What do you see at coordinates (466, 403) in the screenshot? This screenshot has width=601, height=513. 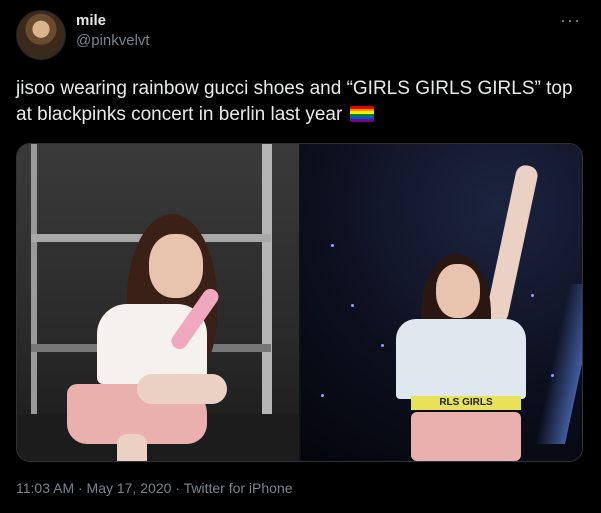 I see `shirt-print-text: RLS GIRLS` at bounding box center [466, 403].